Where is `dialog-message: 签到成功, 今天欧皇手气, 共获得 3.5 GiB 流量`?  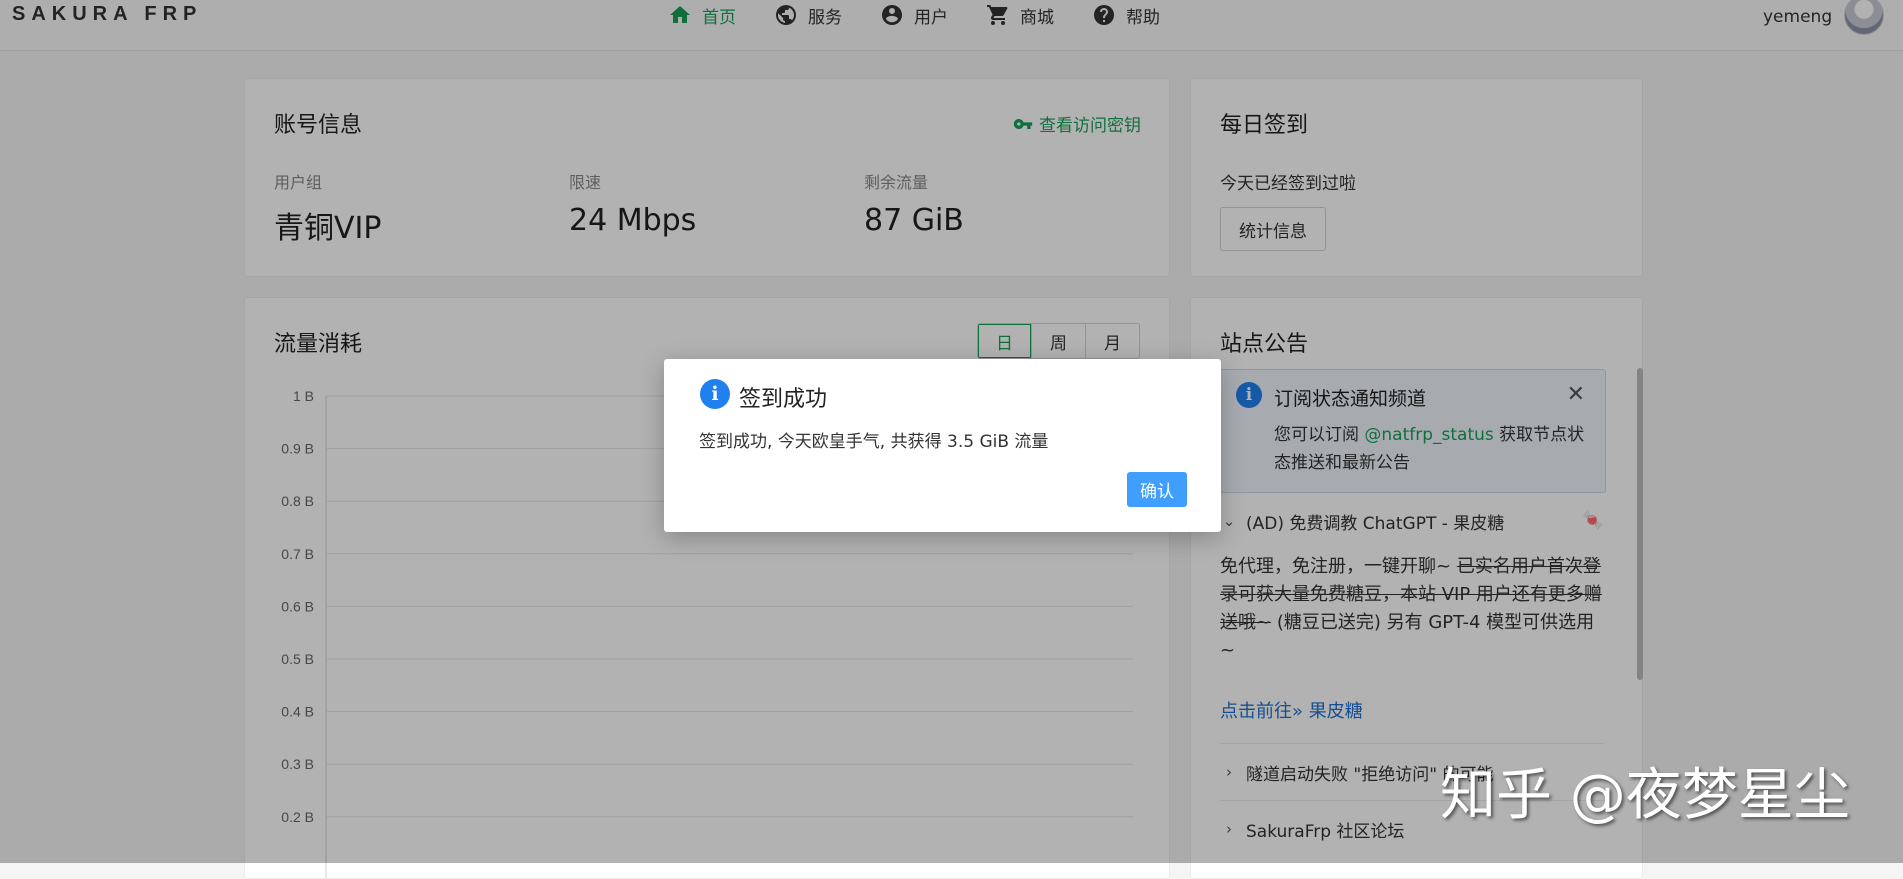 dialog-message: 签到成功, 今天欧皇手气, 共获得 3.5 GiB 流量 is located at coordinates (874, 442).